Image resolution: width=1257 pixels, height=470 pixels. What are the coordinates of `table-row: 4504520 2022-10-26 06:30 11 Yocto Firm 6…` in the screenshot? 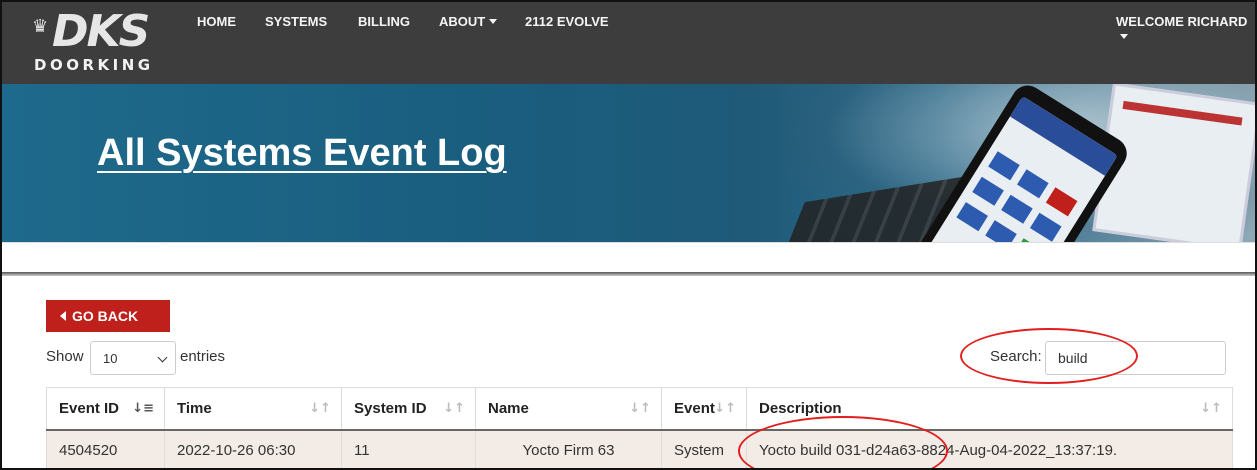 It's located at (639, 448).